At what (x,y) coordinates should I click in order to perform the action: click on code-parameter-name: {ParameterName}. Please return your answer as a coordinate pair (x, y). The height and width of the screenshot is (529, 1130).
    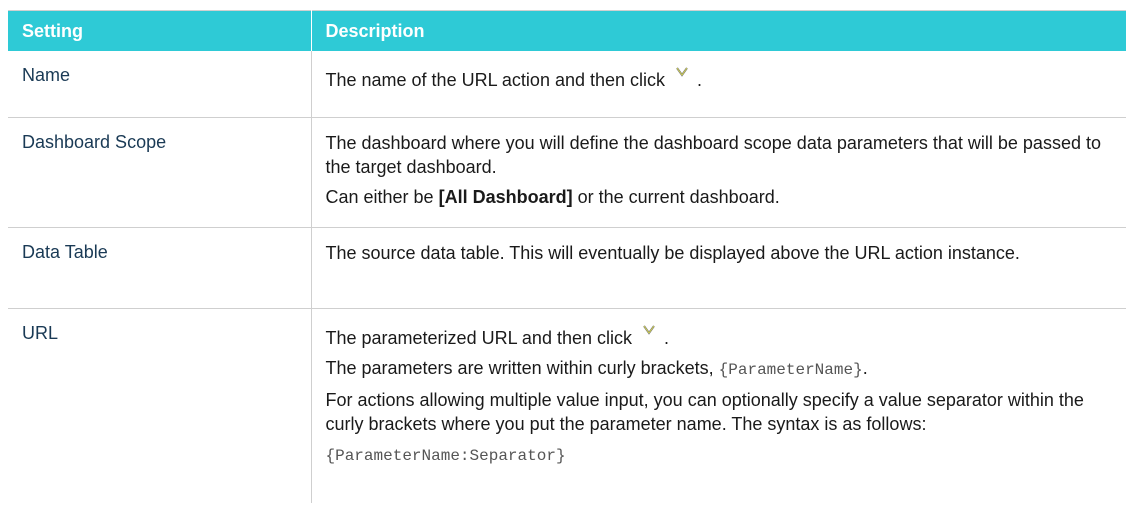
    Looking at the image, I should click on (790, 370).